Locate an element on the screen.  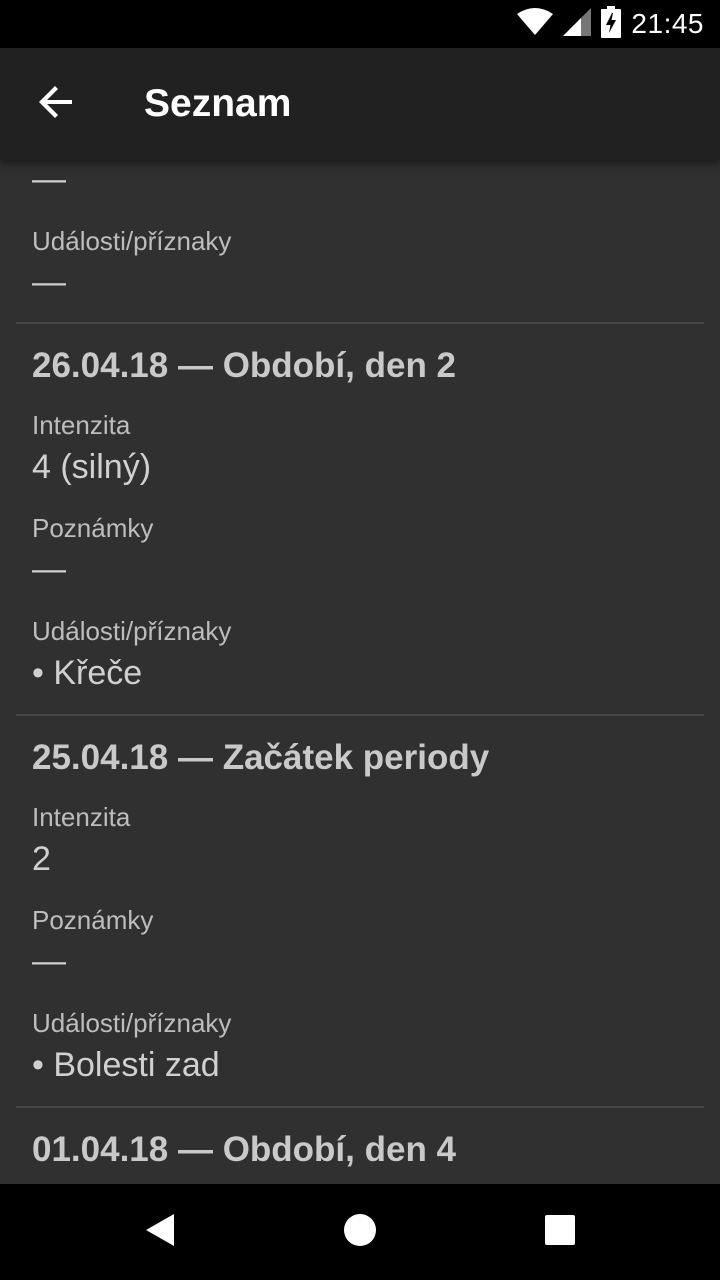
arrow-back-icon is located at coordinates (56, 104).